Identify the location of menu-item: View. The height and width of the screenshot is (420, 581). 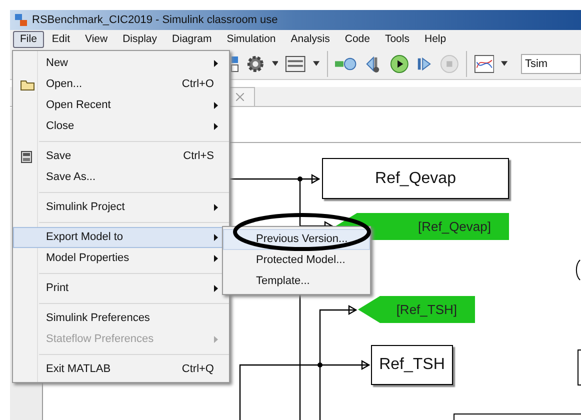
(96, 39).